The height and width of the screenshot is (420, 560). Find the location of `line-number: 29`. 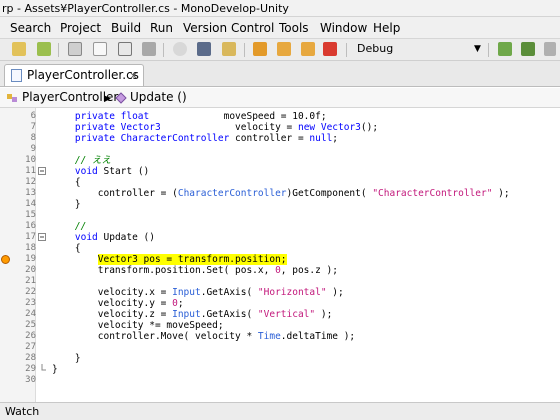

line-number: 29 is located at coordinates (30, 369).